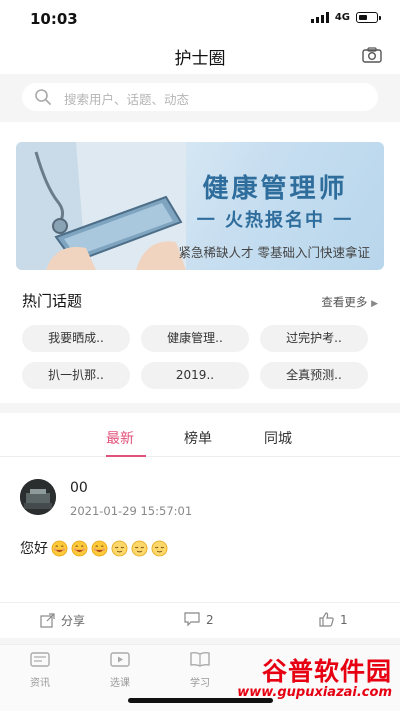  Describe the element at coordinates (120, 683) in the screenshot. I see `tab-courses-label: 选课` at that location.